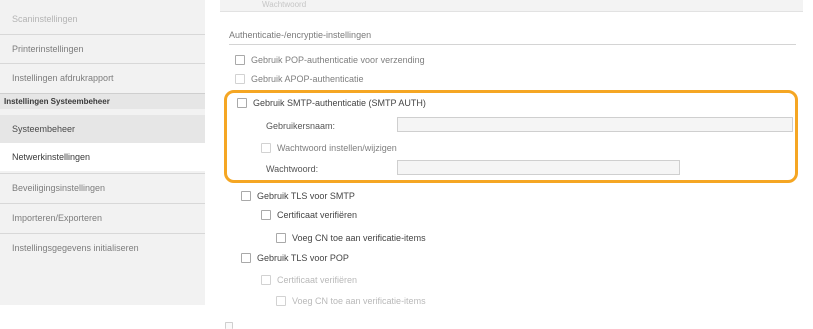 The height and width of the screenshot is (329, 813). What do you see at coordinates (300, 35) in the screenshot?
I see `section-title: Authenticatie-/encryptie-instellingen` at bounding box center [300, 35].